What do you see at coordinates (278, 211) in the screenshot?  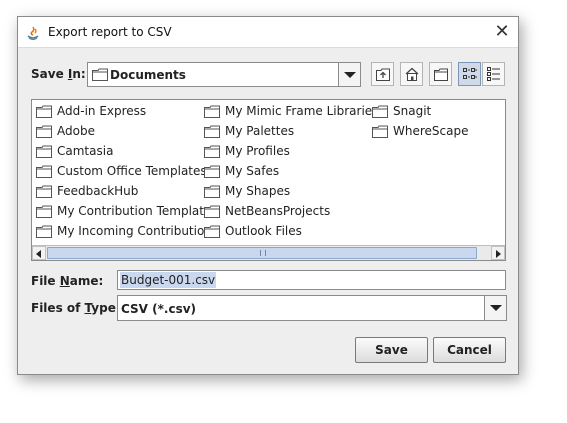 I see `list-item-label: NetBeansProjects` at bounding box center [278, 211].